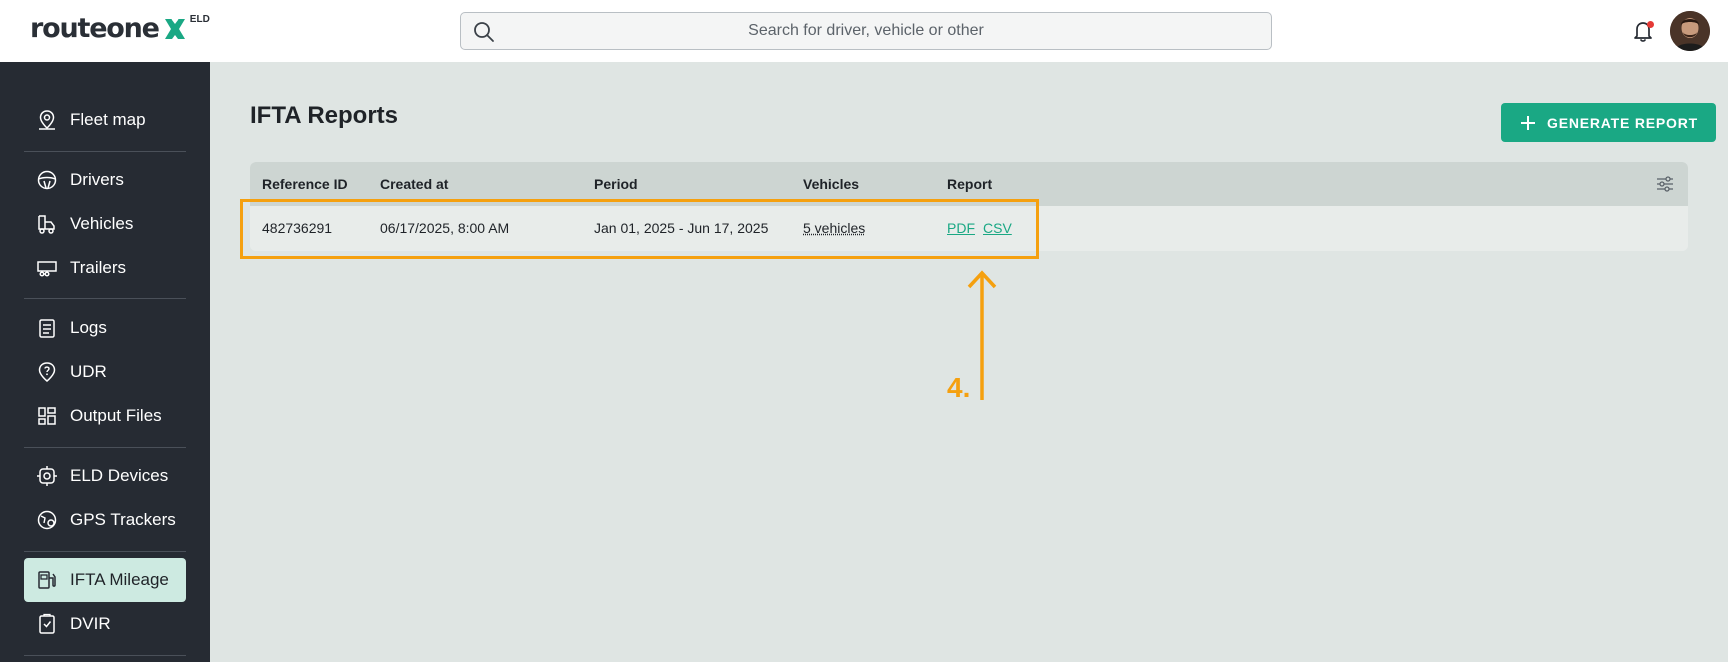 Image resolution: width=1728 pixels, height=662 pixels. I want to click on step-label: 4., so click(959, 387).